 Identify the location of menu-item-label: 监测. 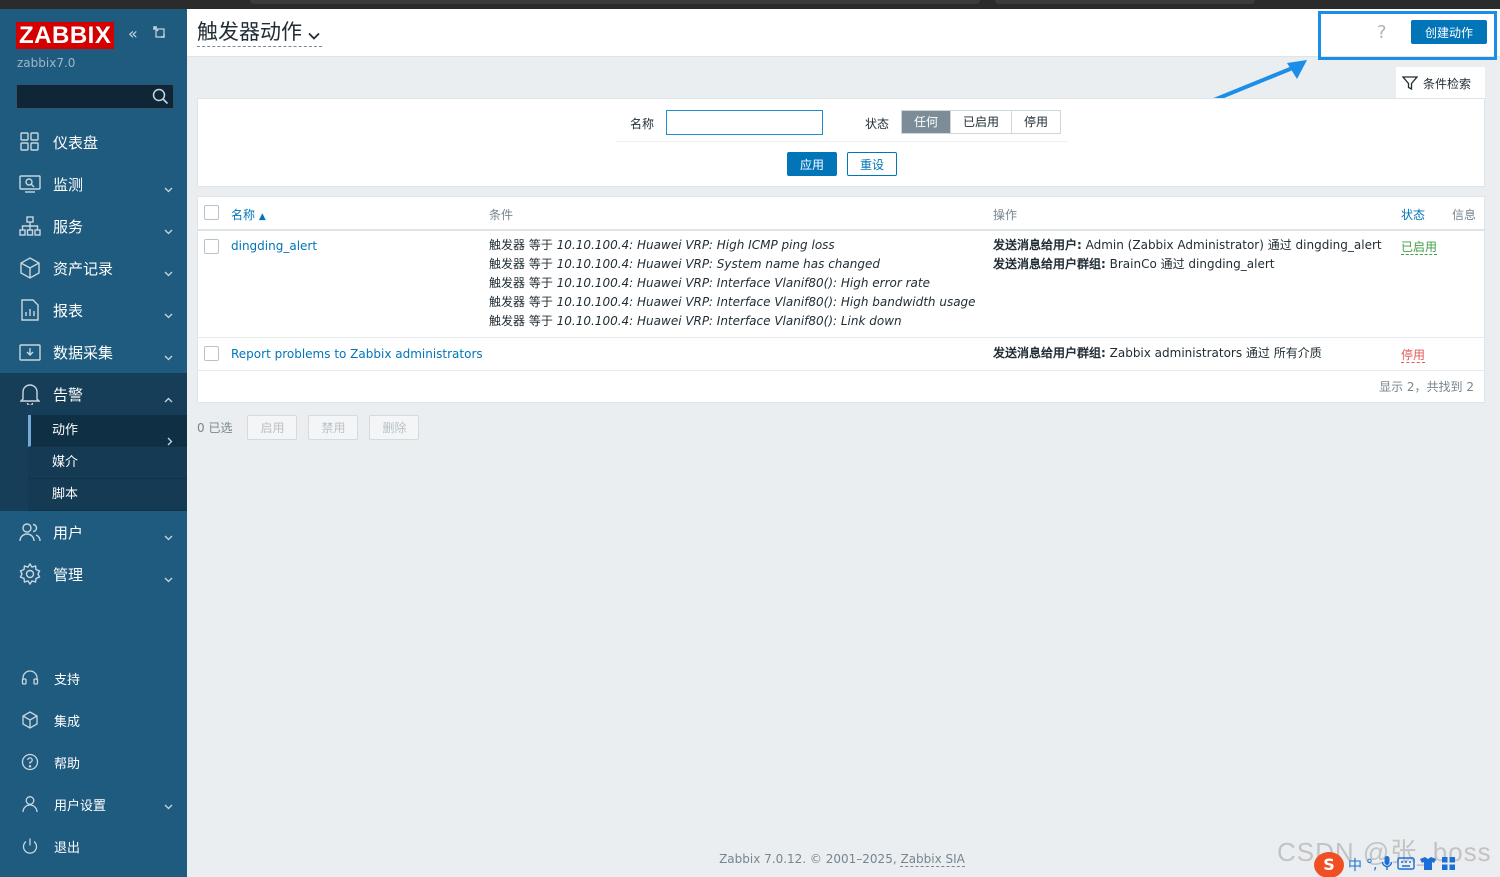
(68, 184).